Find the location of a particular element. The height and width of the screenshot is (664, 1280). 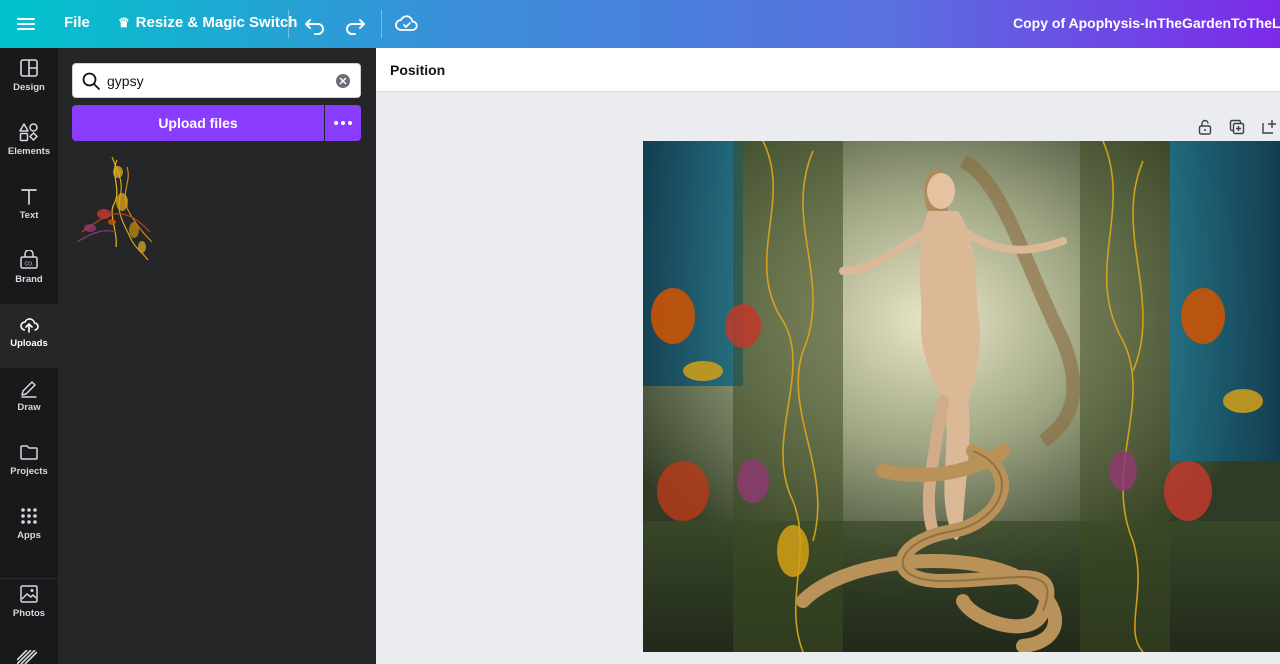

rail-item-brand: CO. Brand is located at coordinates (29, 272).